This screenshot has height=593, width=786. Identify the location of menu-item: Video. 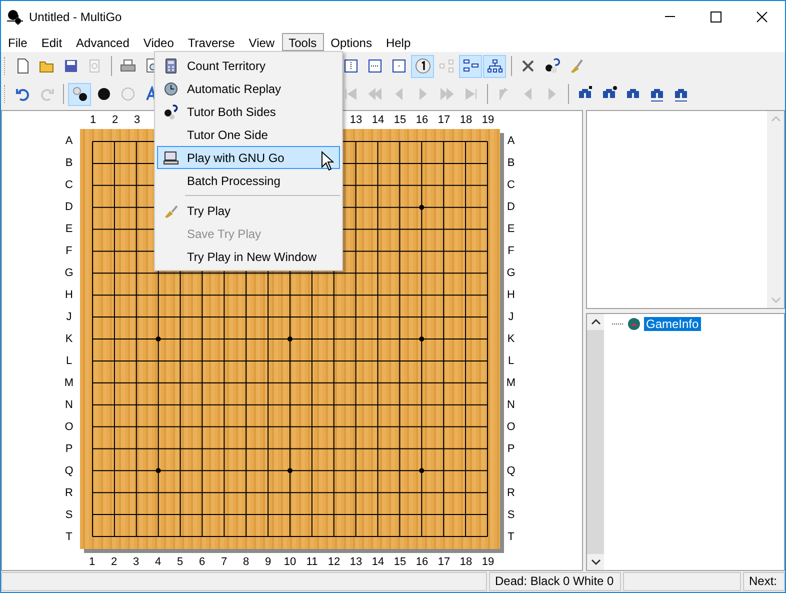
(158, 42).